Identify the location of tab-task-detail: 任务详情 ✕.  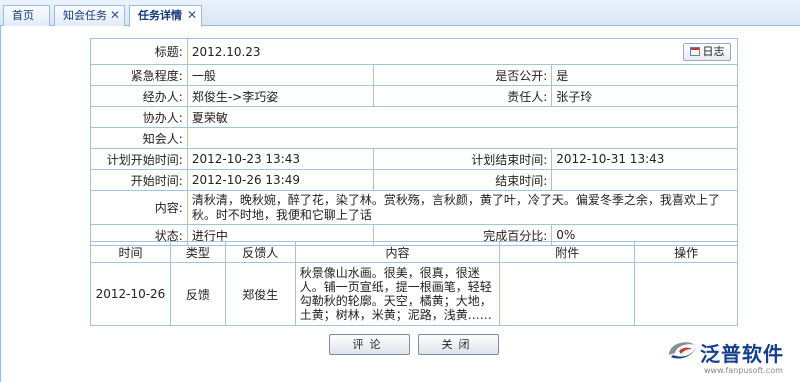
(165, 16).